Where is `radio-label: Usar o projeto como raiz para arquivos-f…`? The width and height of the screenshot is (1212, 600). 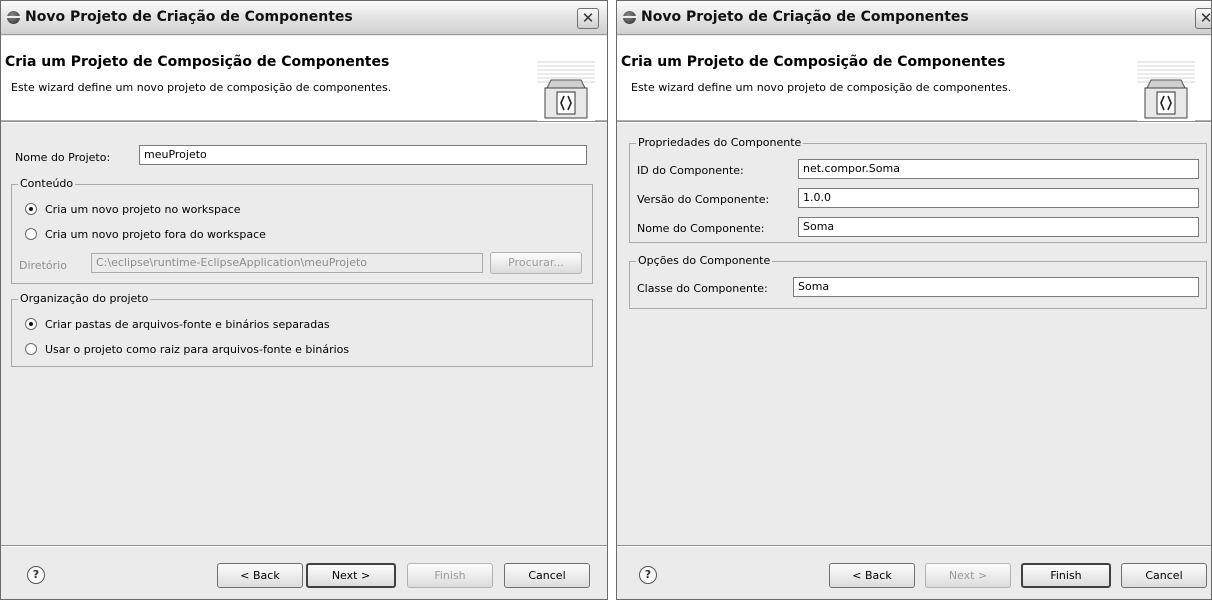
radio-label: Usar o projeto como raiz para arquivos-f… is located at coordinates (197, 349).